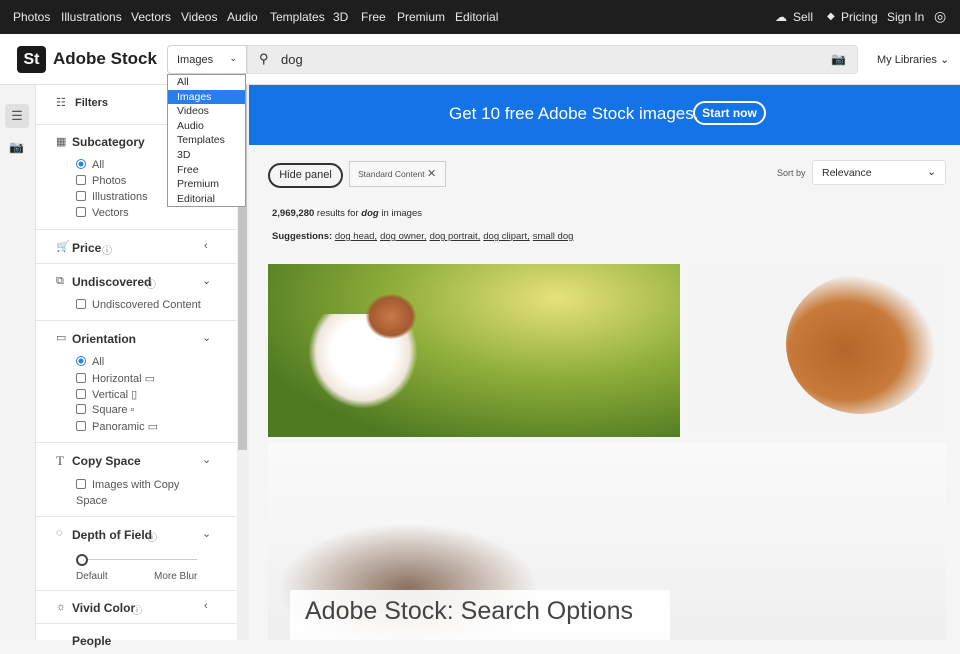  What do you see at coordinates (421, 17) in the screenshot?
I see `nav-premium: Premium` at bounding box center [421, 17].